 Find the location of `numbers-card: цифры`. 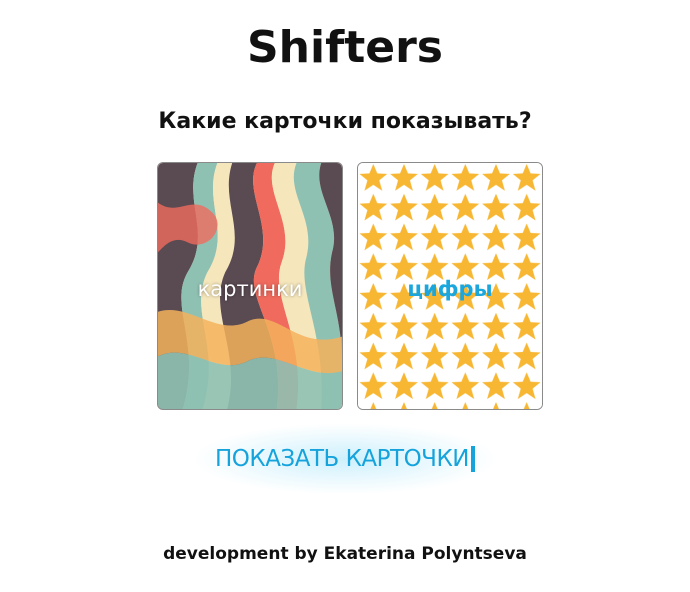

numbers-card: цифры is located at coordinates (450, 286).